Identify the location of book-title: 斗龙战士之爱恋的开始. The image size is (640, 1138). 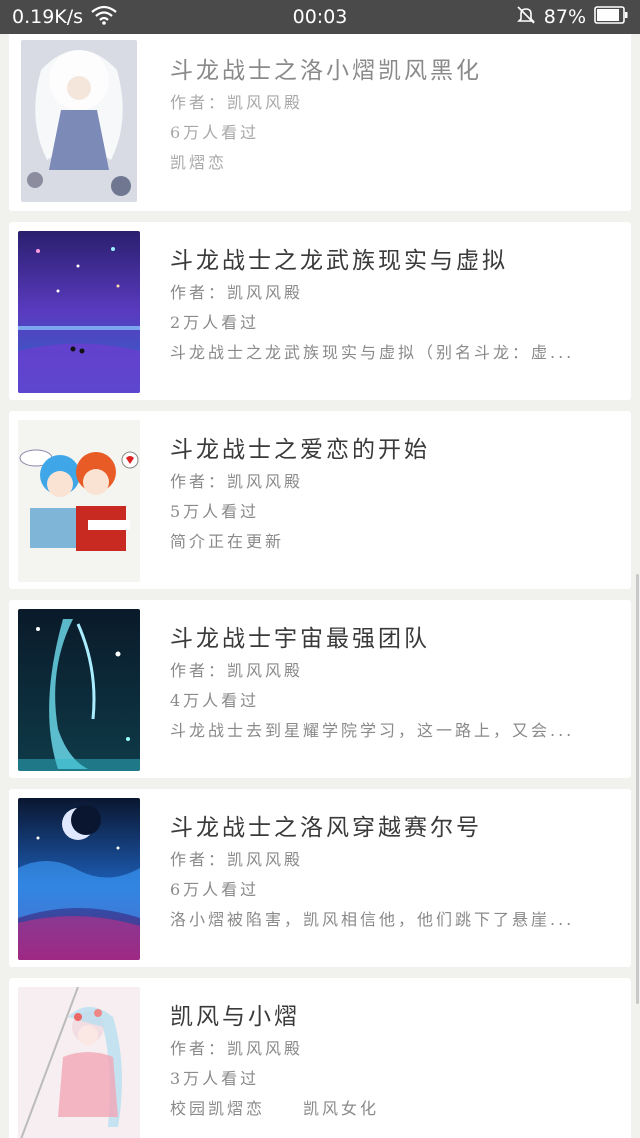
(391, 450).